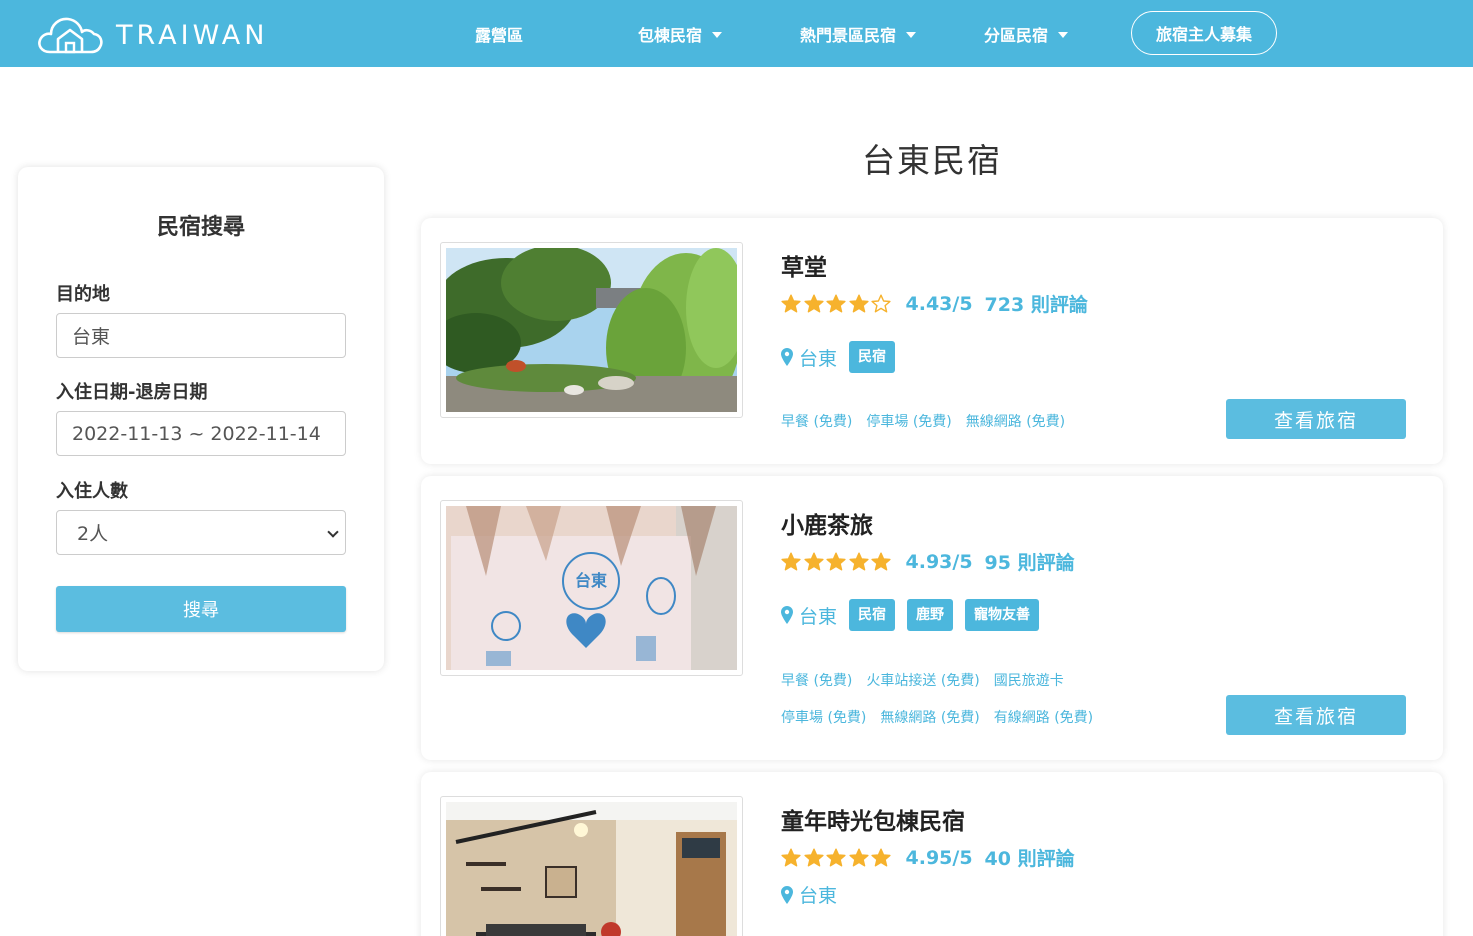 Image resolution: width=1473 pixels, height=936 pixels. What do you see at coordinates (923, 681) in the screenshot?
I see `amenity-item: 火車站接送 (免費)` at bounding box center [923, 681].